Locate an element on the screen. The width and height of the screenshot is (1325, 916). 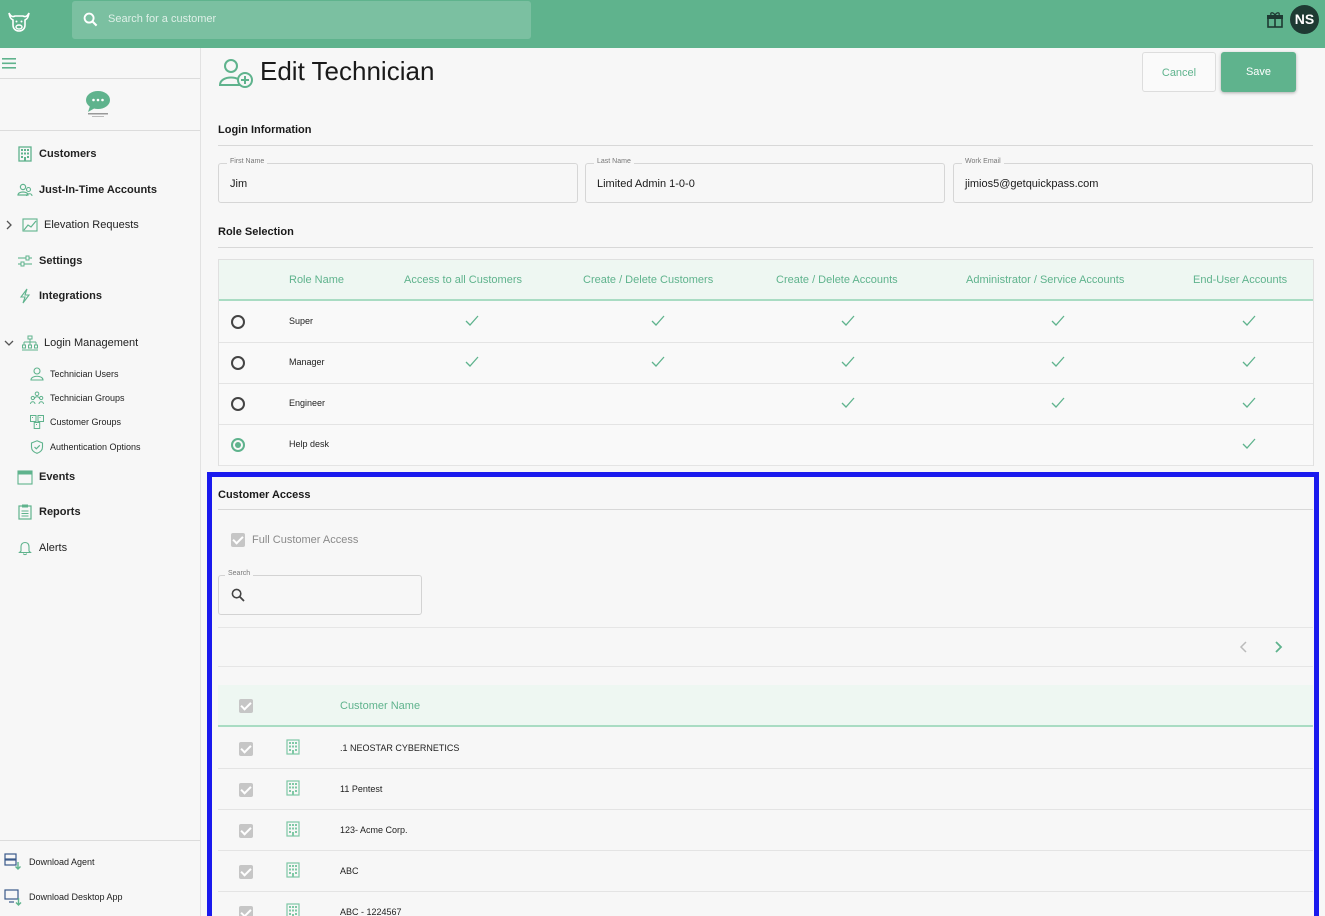
customer-search-field: Search is located at coordinates (320, 592).